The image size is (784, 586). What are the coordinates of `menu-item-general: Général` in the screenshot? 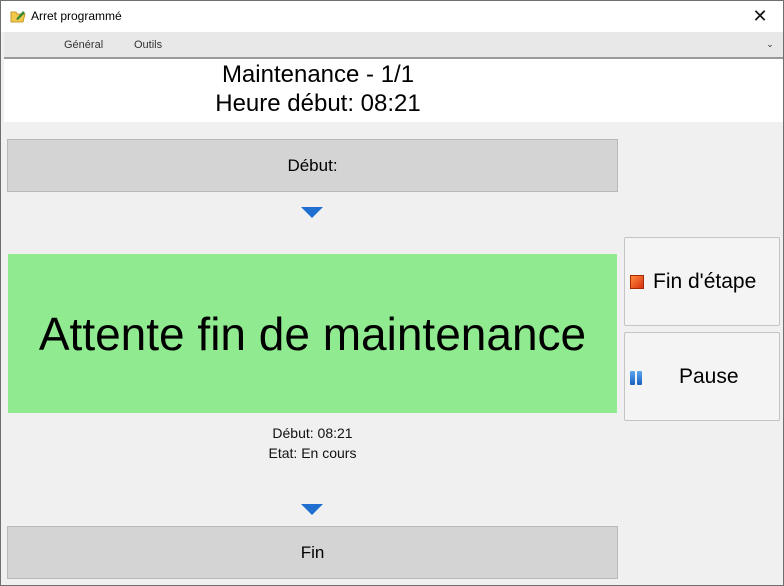 It's located at (83, 45).